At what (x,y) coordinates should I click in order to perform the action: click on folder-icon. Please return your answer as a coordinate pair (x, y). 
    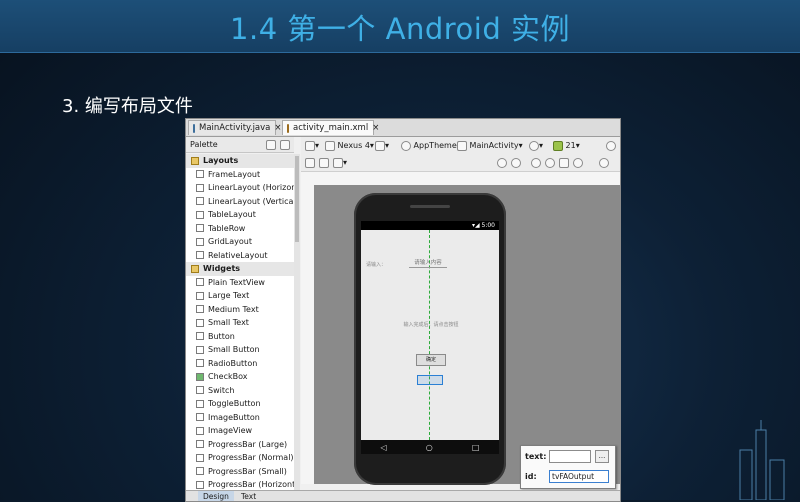
    Looking at the image, I should click on (195, 160).